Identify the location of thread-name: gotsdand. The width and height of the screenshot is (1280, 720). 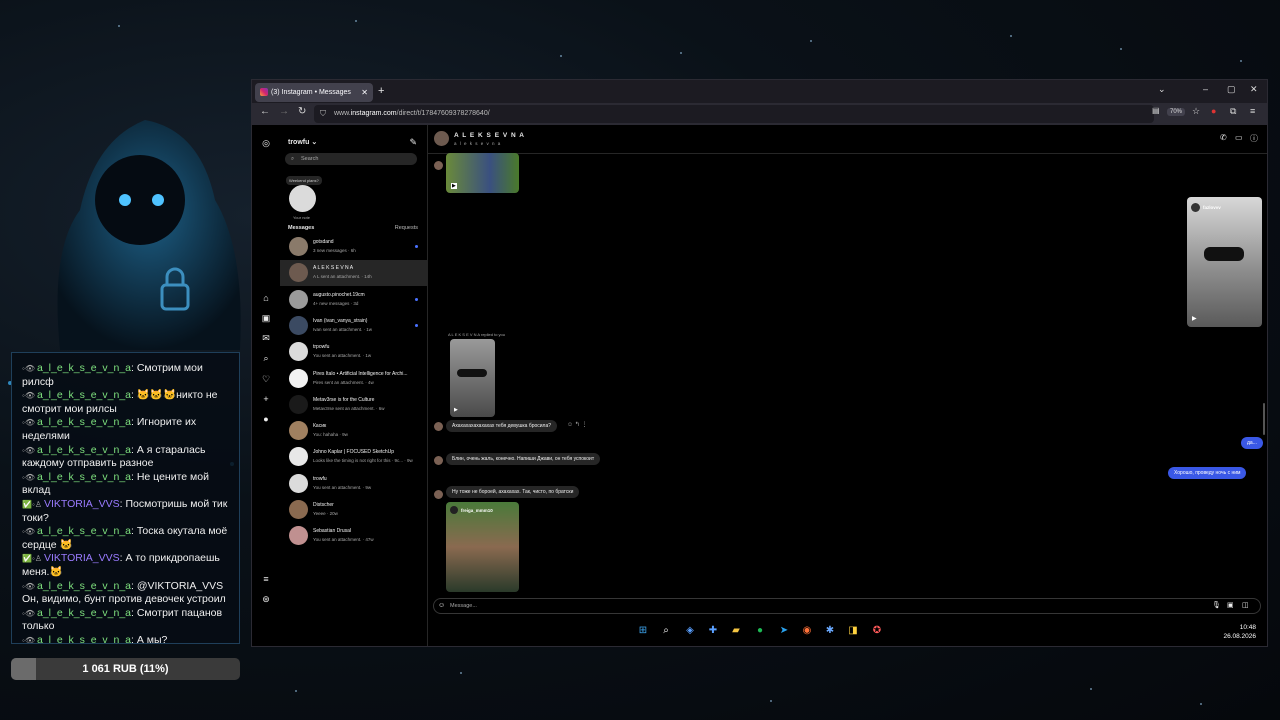
(323, 242).